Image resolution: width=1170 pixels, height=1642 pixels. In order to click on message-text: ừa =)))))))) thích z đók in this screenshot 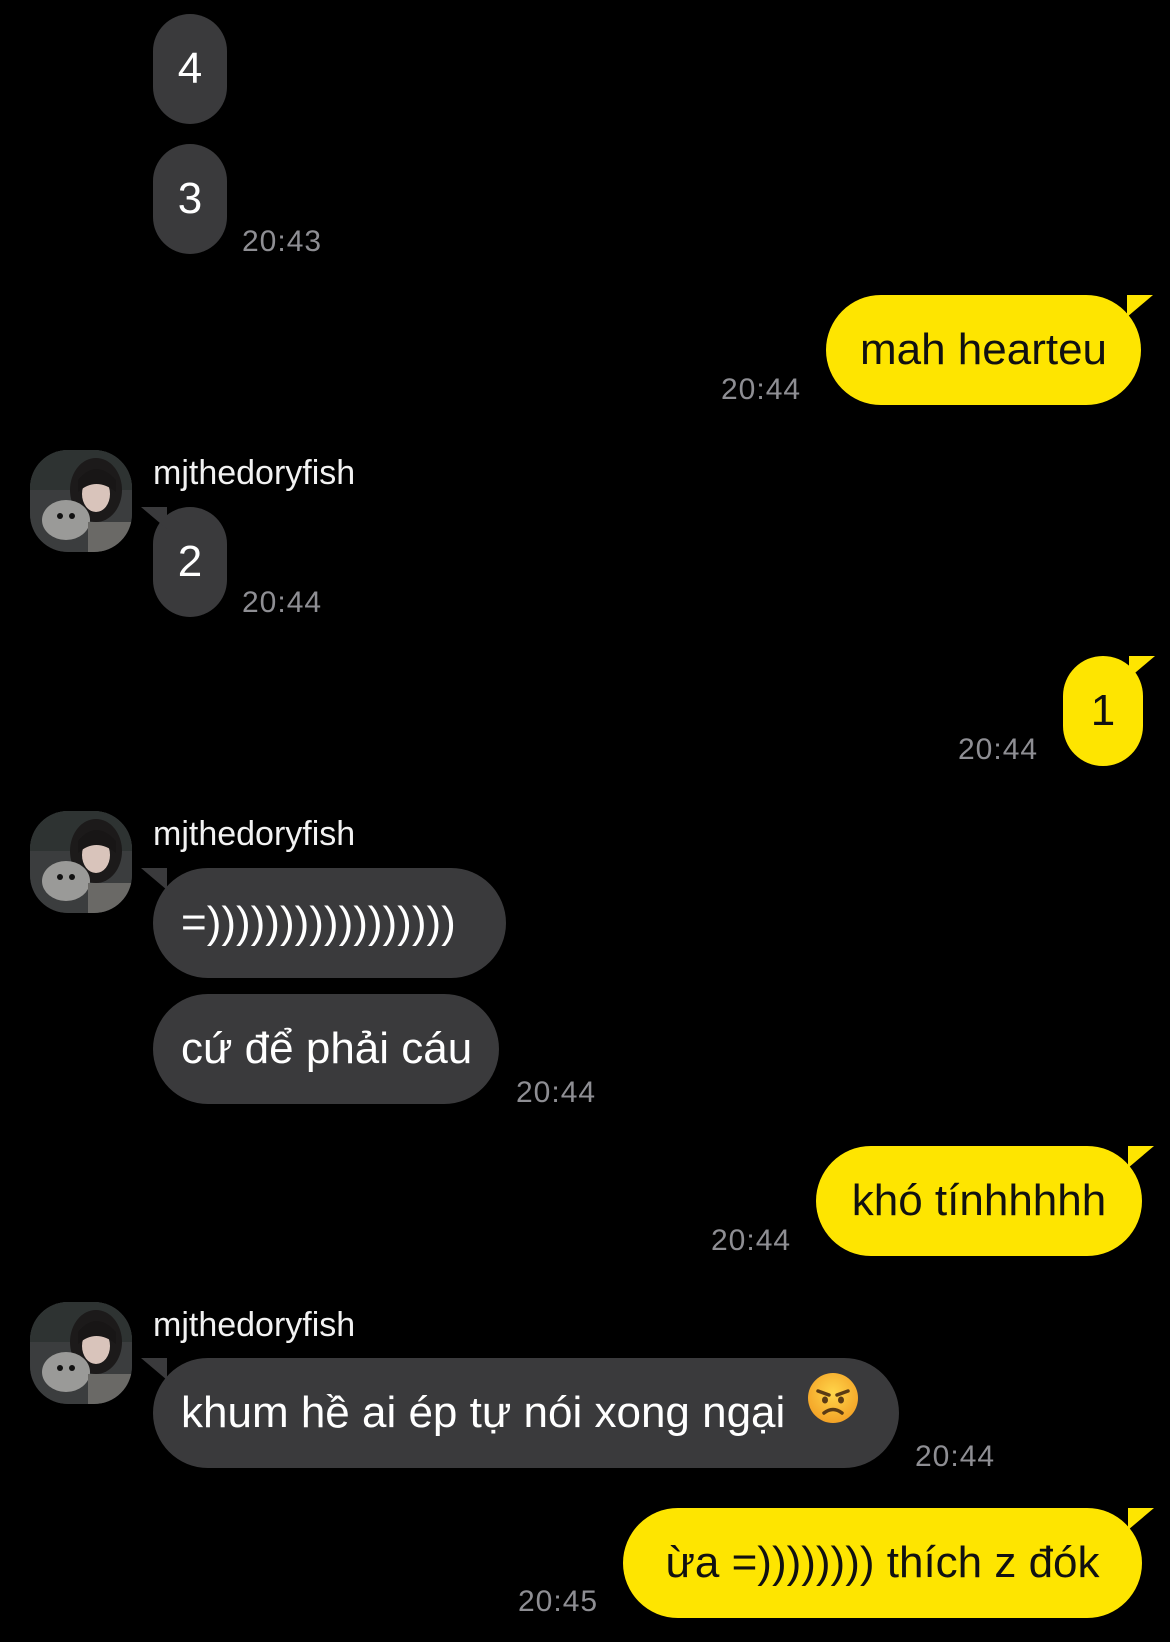, I will do `click(882, 1562)`.